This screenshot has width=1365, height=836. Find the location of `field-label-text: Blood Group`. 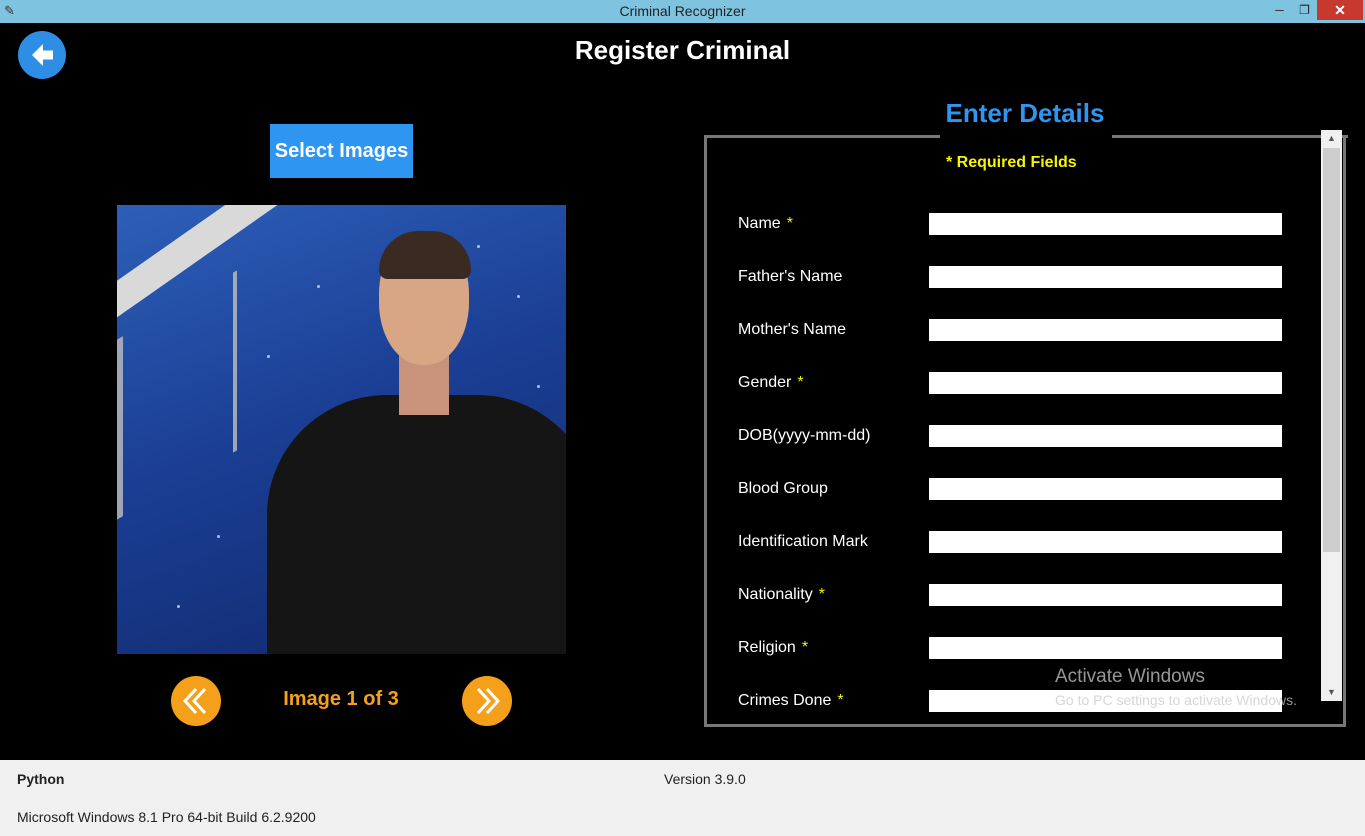

field-label-text: Blood Group is located at coordinates (783, 488).